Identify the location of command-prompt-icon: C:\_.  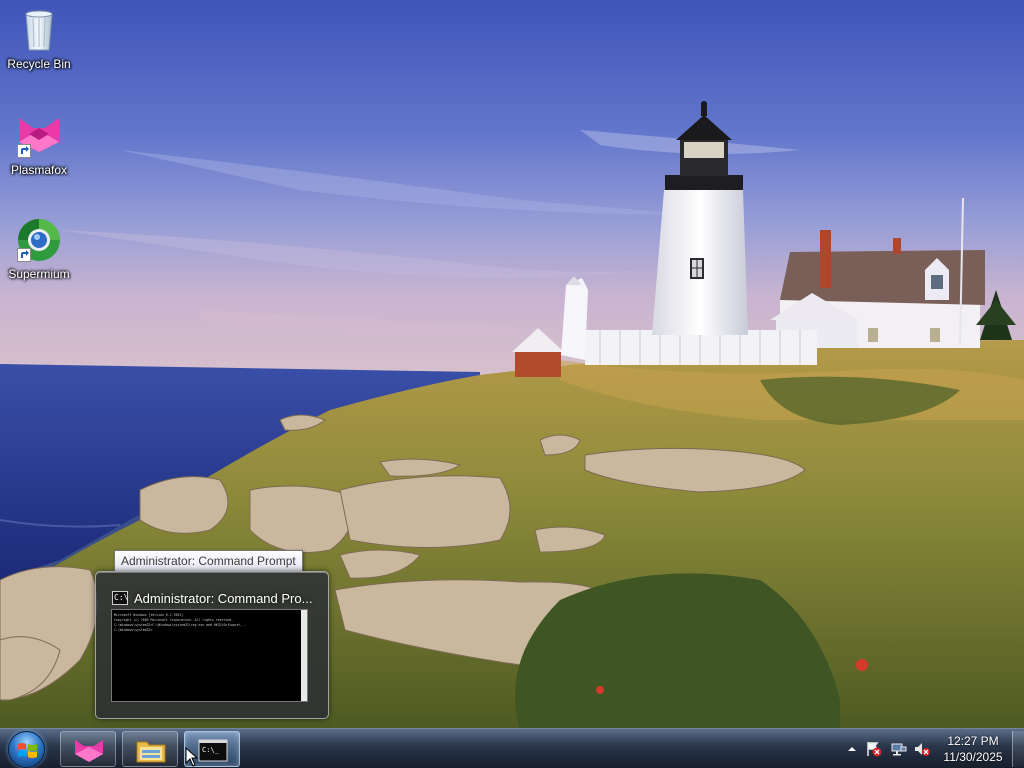
(213, 750).